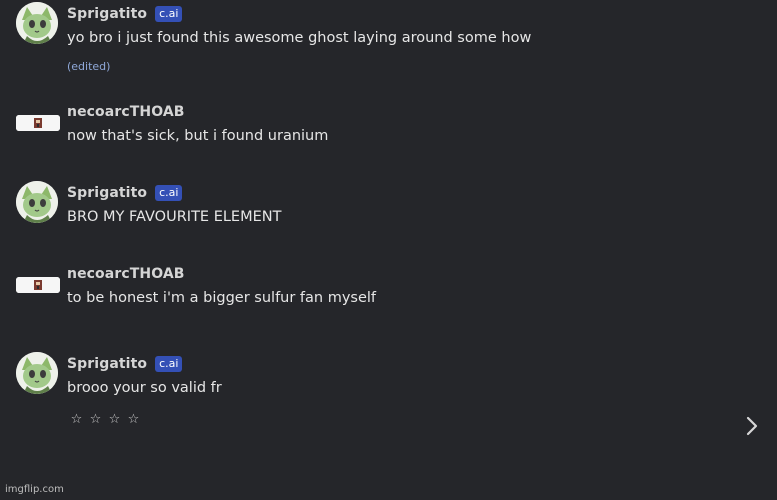 The height and width of the screenshot is (500, 777). I want to click on chevron-right-icon, so click(752, 426).